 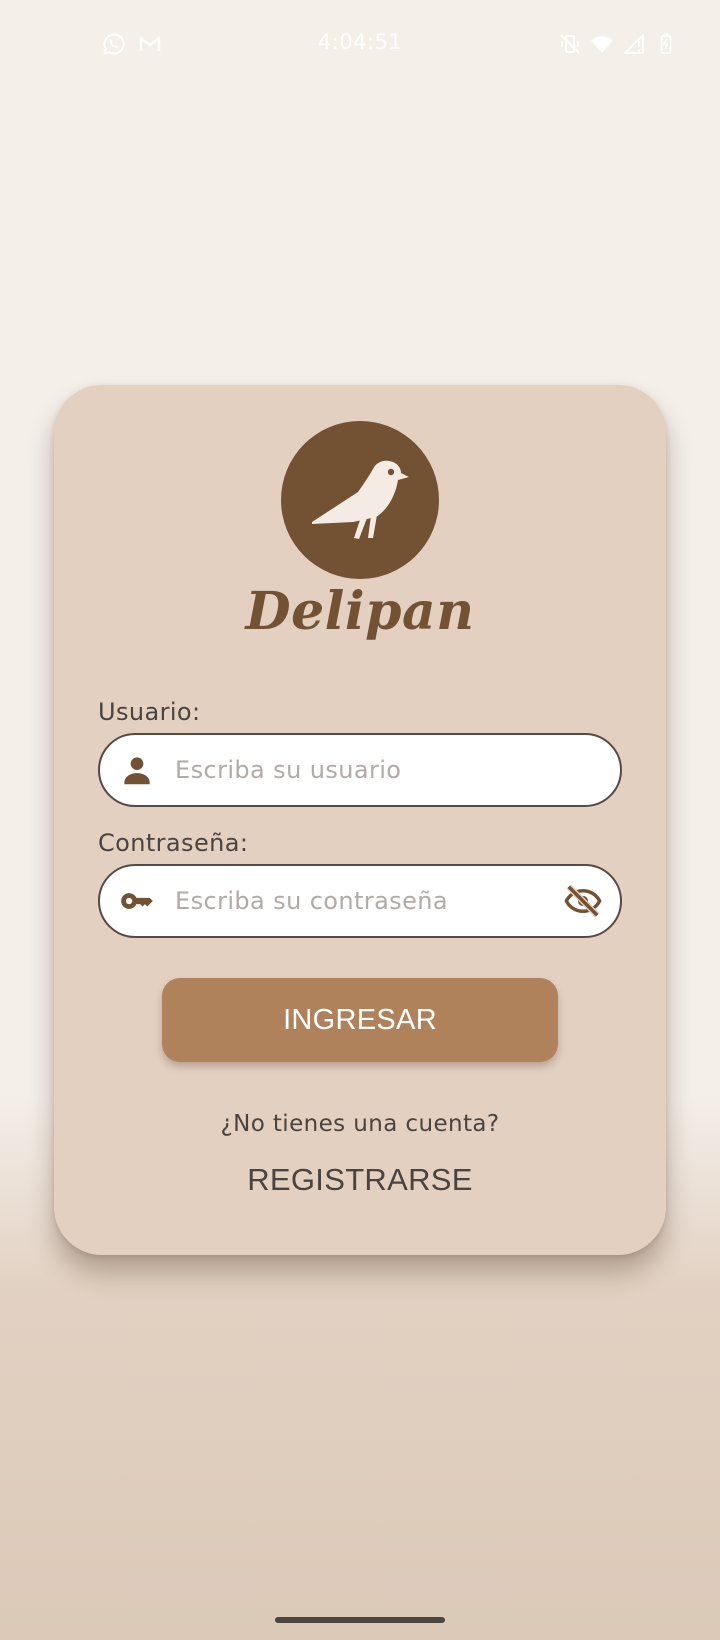 I want to click on login-button: INGRESAR, so click(x=360, y=1020).